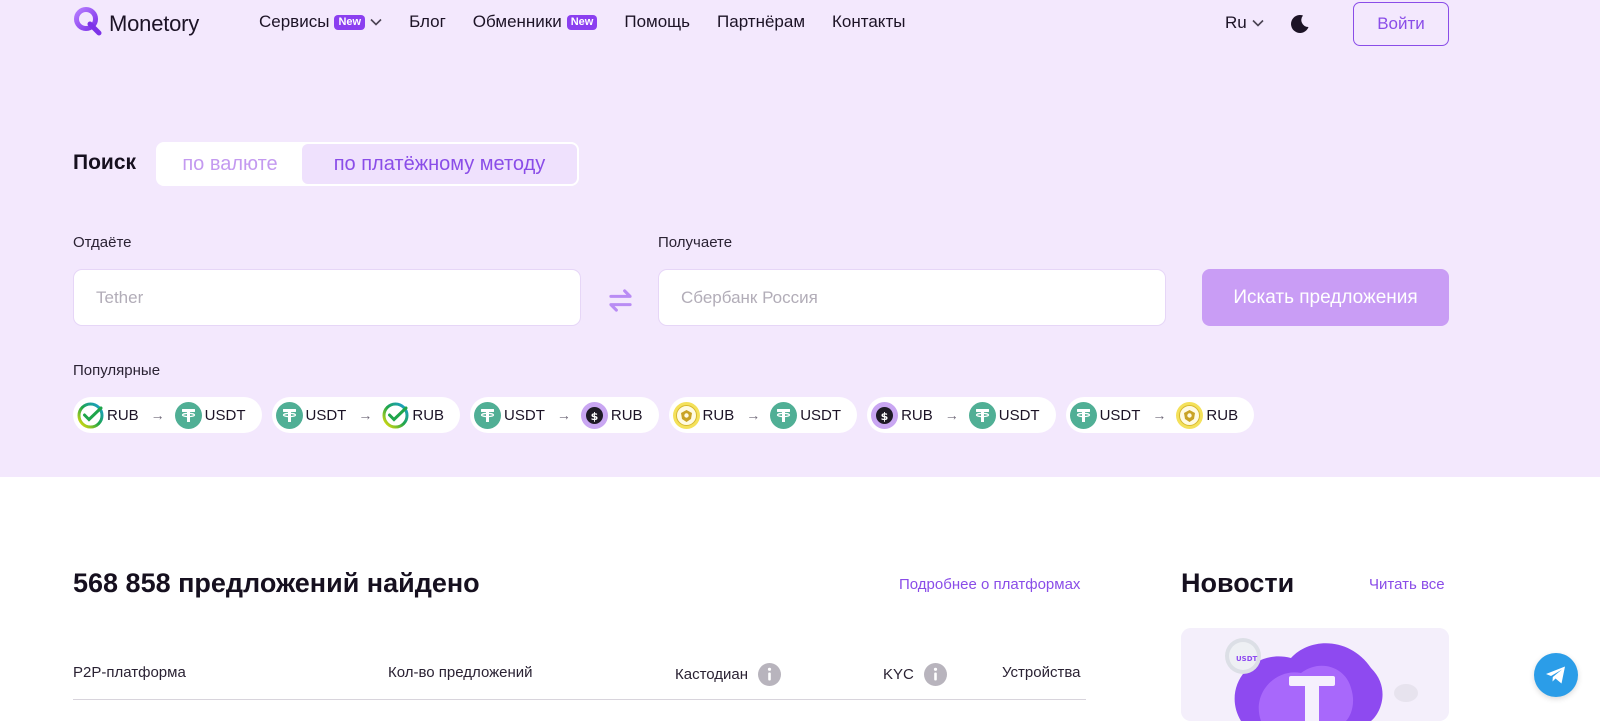 This screenshot has height=721, width=1600. What do you see at coordinates (989, 584) in the screenshot?
I see `platforms-more-link: Подробнее о платформах` at bounding box center [989, 584].